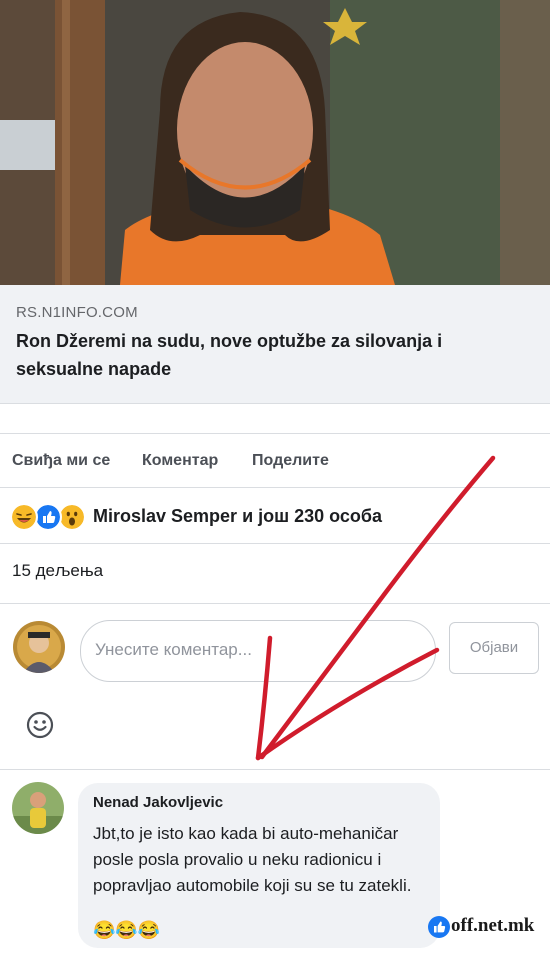 This screenshot has width=550, height=957. Describe the element at coordinates (493, 925) in the screenshot. I see `watermark-text: off.net.mk` at that location.